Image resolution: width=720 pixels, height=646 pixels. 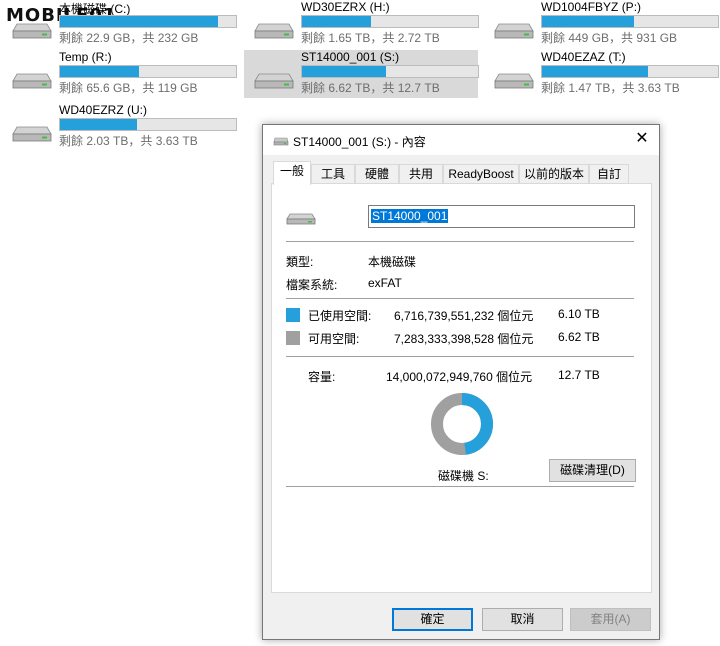 I want to click on drive-name: WD40EZAZ (T:), so click(x=583, y=57).